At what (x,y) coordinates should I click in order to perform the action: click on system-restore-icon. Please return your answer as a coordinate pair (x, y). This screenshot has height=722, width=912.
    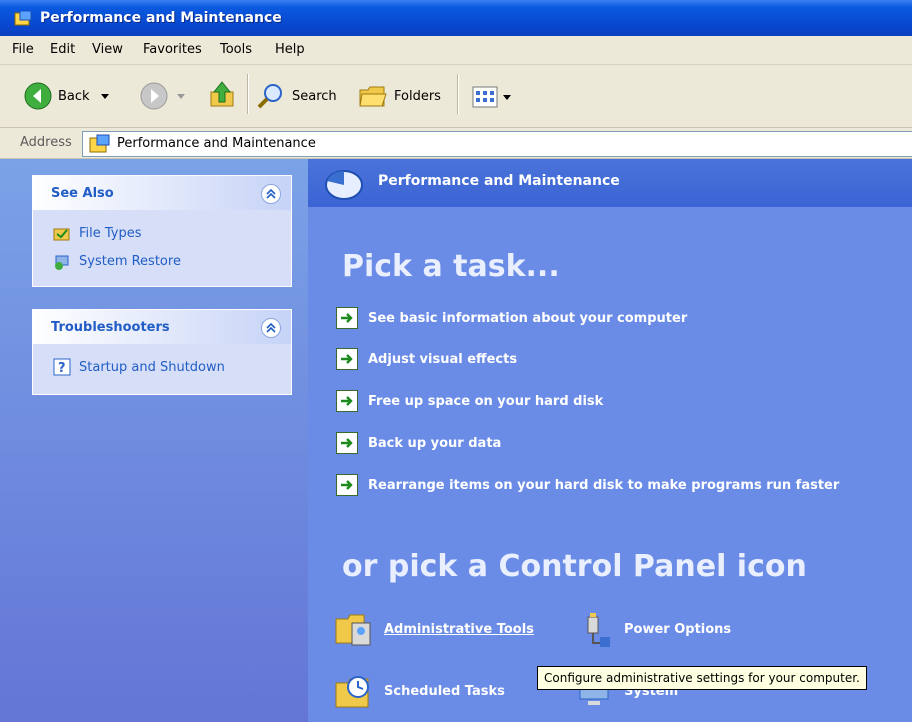
    Looking at the image, I should click on (62, 262).